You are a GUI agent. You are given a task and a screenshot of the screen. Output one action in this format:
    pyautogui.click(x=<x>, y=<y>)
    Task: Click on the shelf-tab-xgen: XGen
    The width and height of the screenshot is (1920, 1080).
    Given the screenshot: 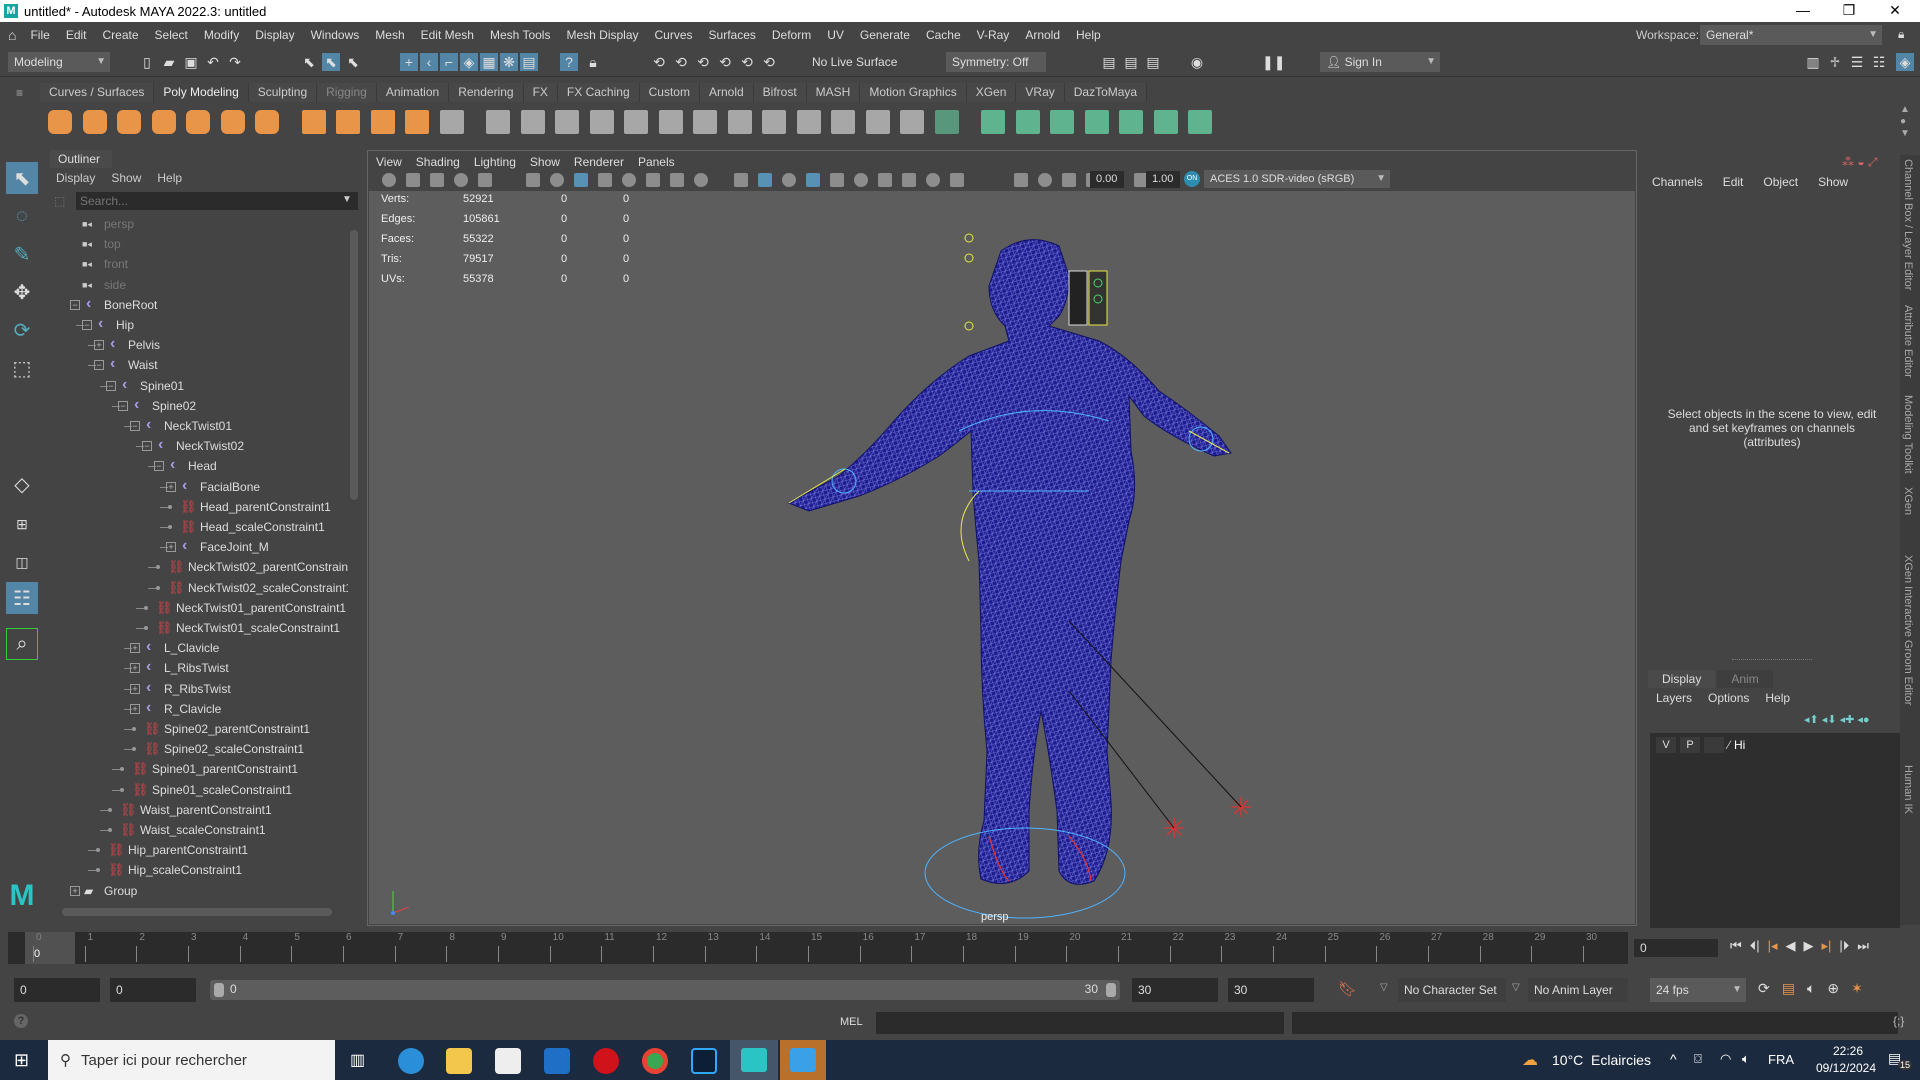 What is the action you would take?
    pyautogui.click(x=991, y=92)
    